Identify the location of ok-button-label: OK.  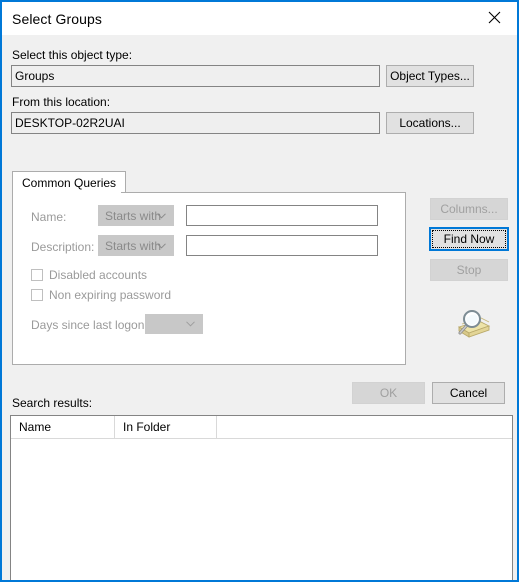
(388, 393).